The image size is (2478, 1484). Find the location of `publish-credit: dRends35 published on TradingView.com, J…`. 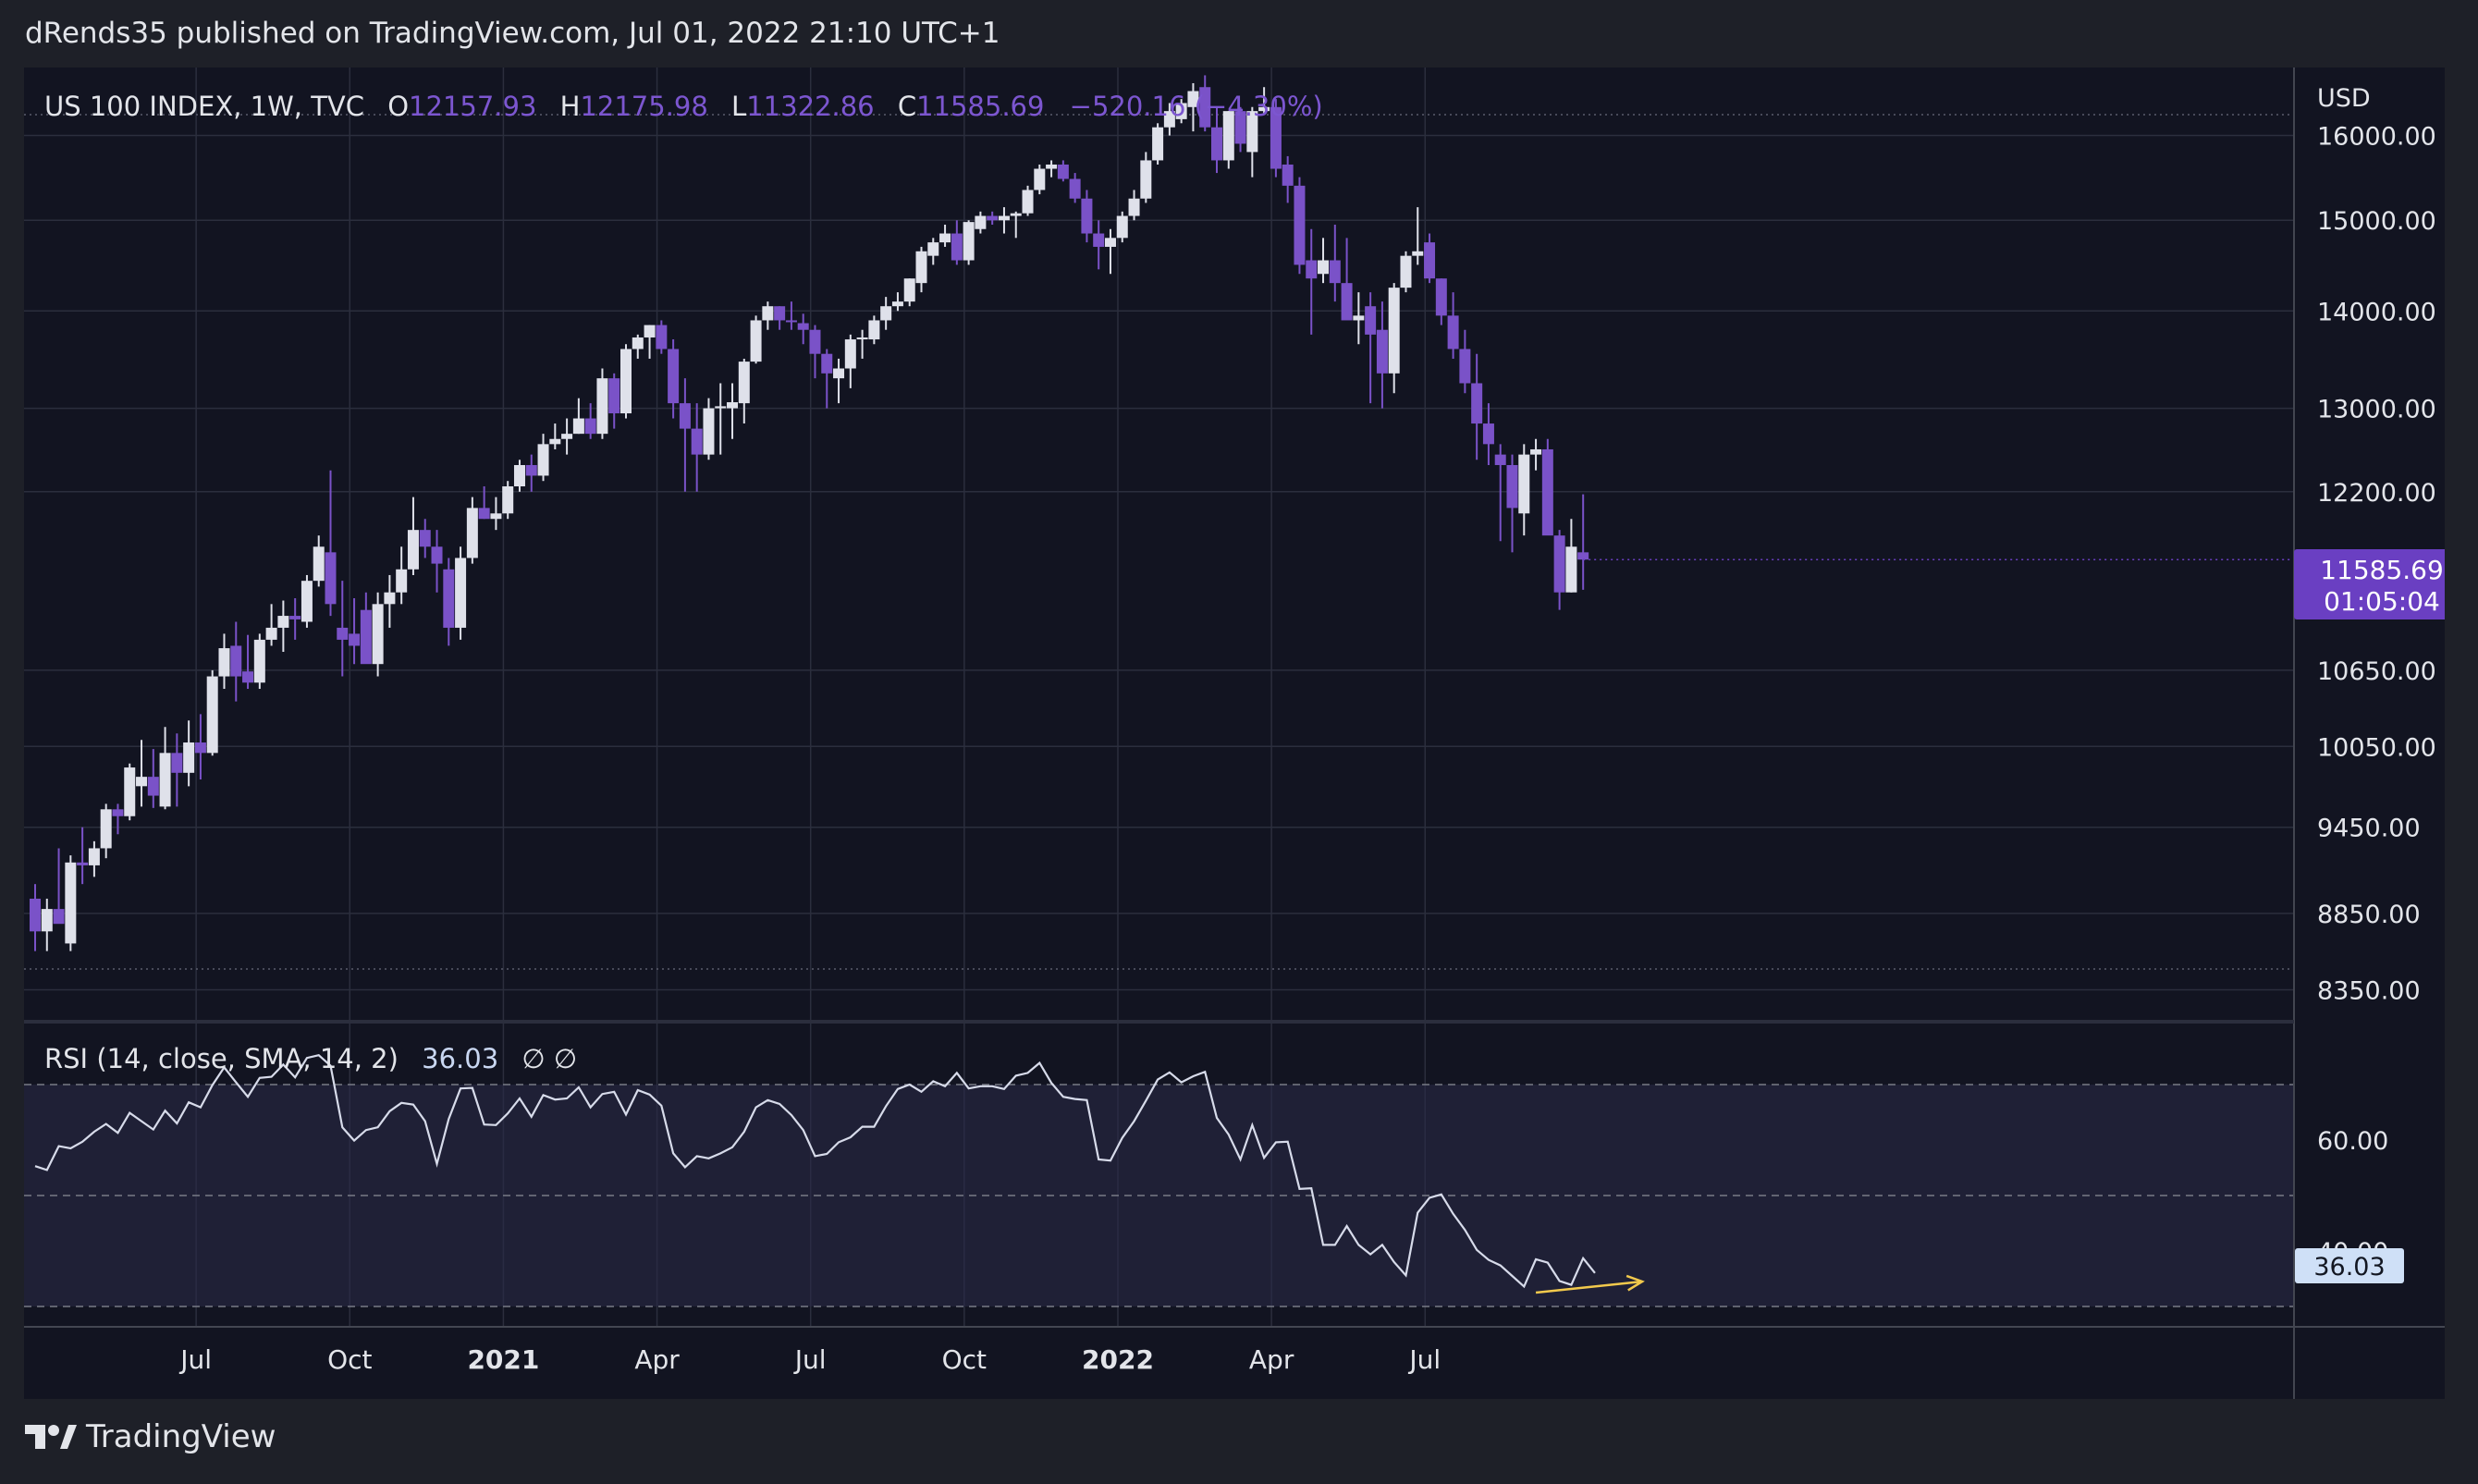

publish-credit: dRends35 published on TradingView.com, J… is located at coordinates (512, 33).